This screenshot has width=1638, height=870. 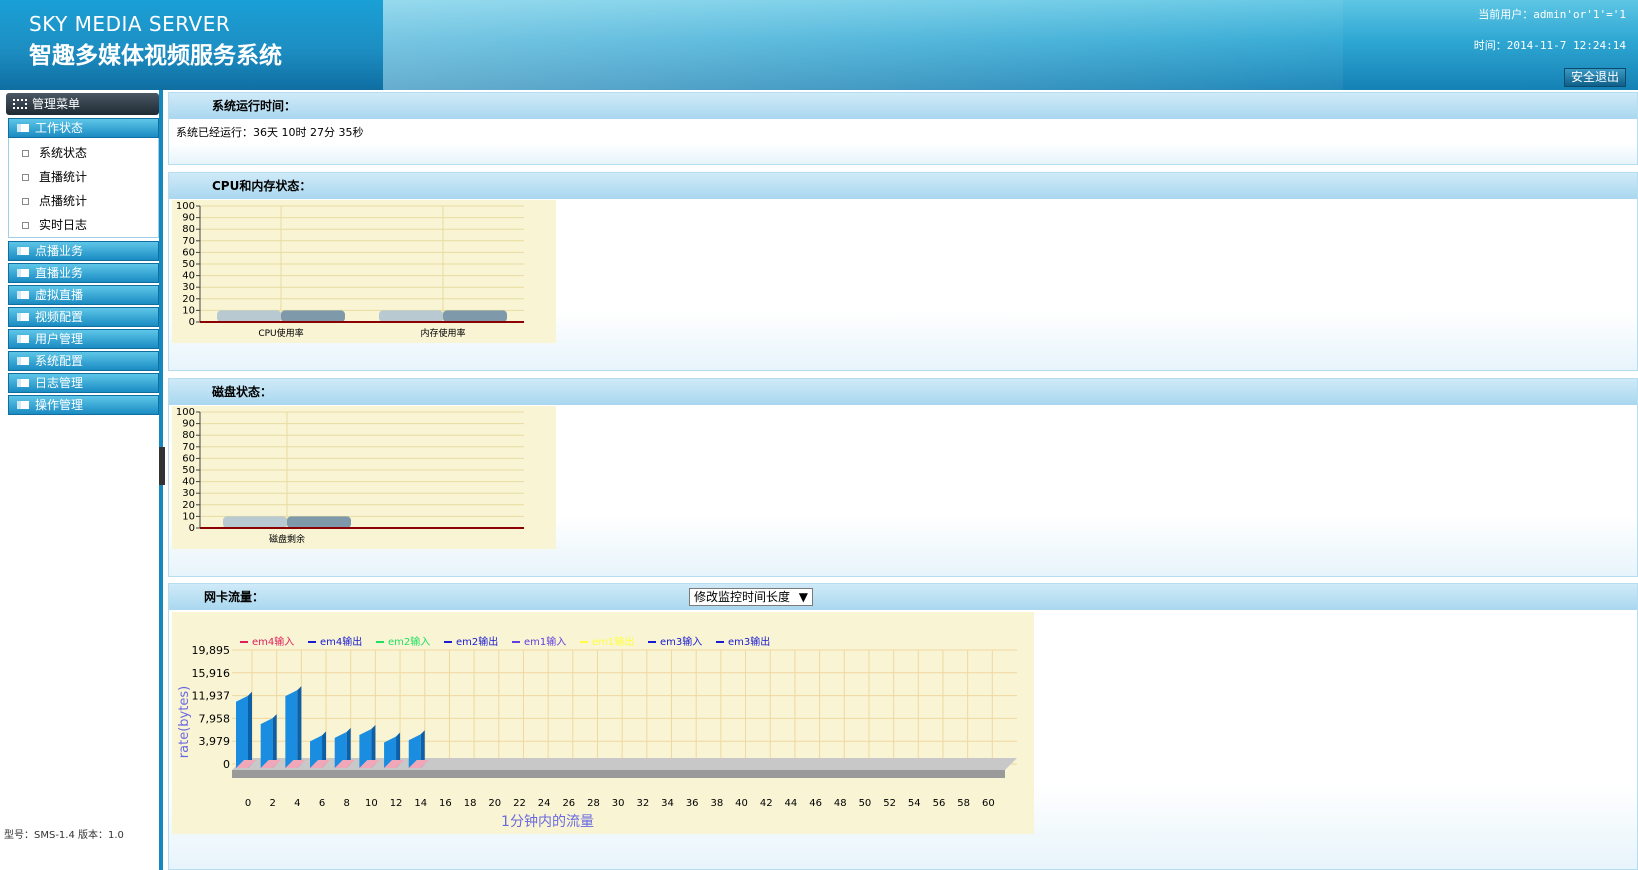 I want to click on sidebar-group-virtual-live: 虚拟直播, so click(x=83, y=295).